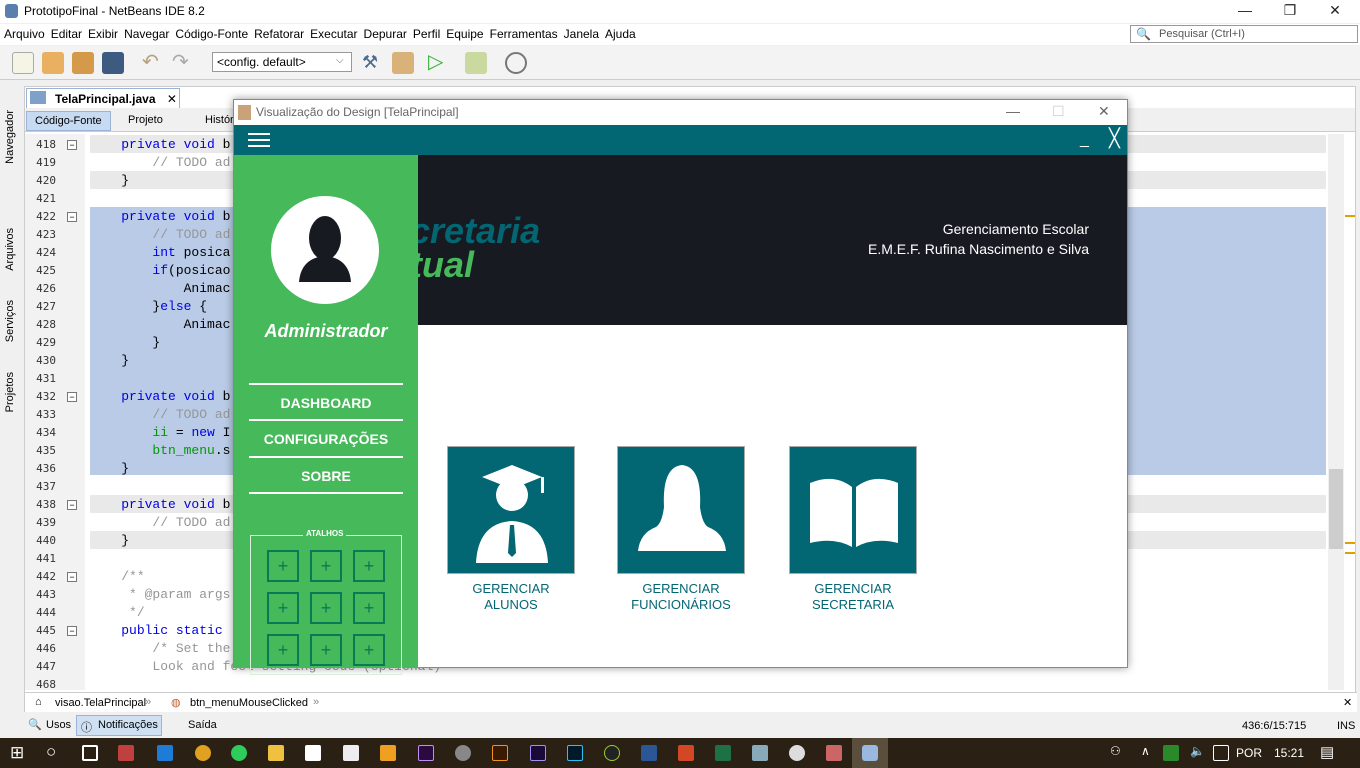 Image resolution: width=1360 pixels, height=768 pixels. What do you see at coordinates (172, 99) in the screenshot?
I see `close-tab-icon: ✕` at bounding box center [172, 99].